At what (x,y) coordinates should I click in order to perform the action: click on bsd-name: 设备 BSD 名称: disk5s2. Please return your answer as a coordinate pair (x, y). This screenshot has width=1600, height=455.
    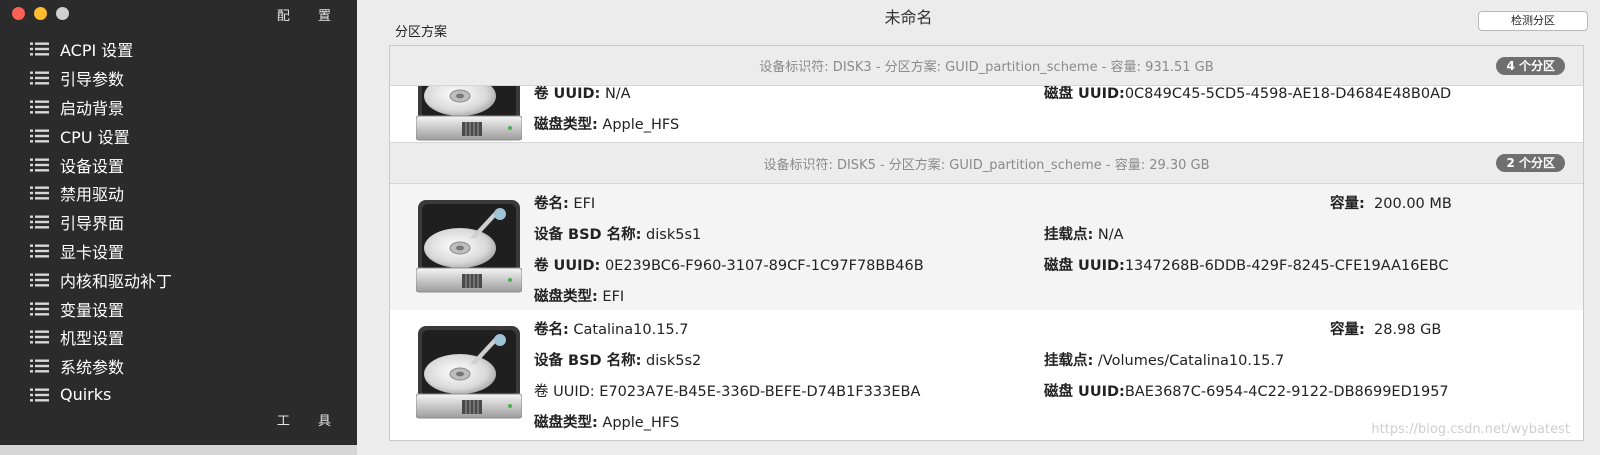
    Looking at the image, I should click on (618, 361).